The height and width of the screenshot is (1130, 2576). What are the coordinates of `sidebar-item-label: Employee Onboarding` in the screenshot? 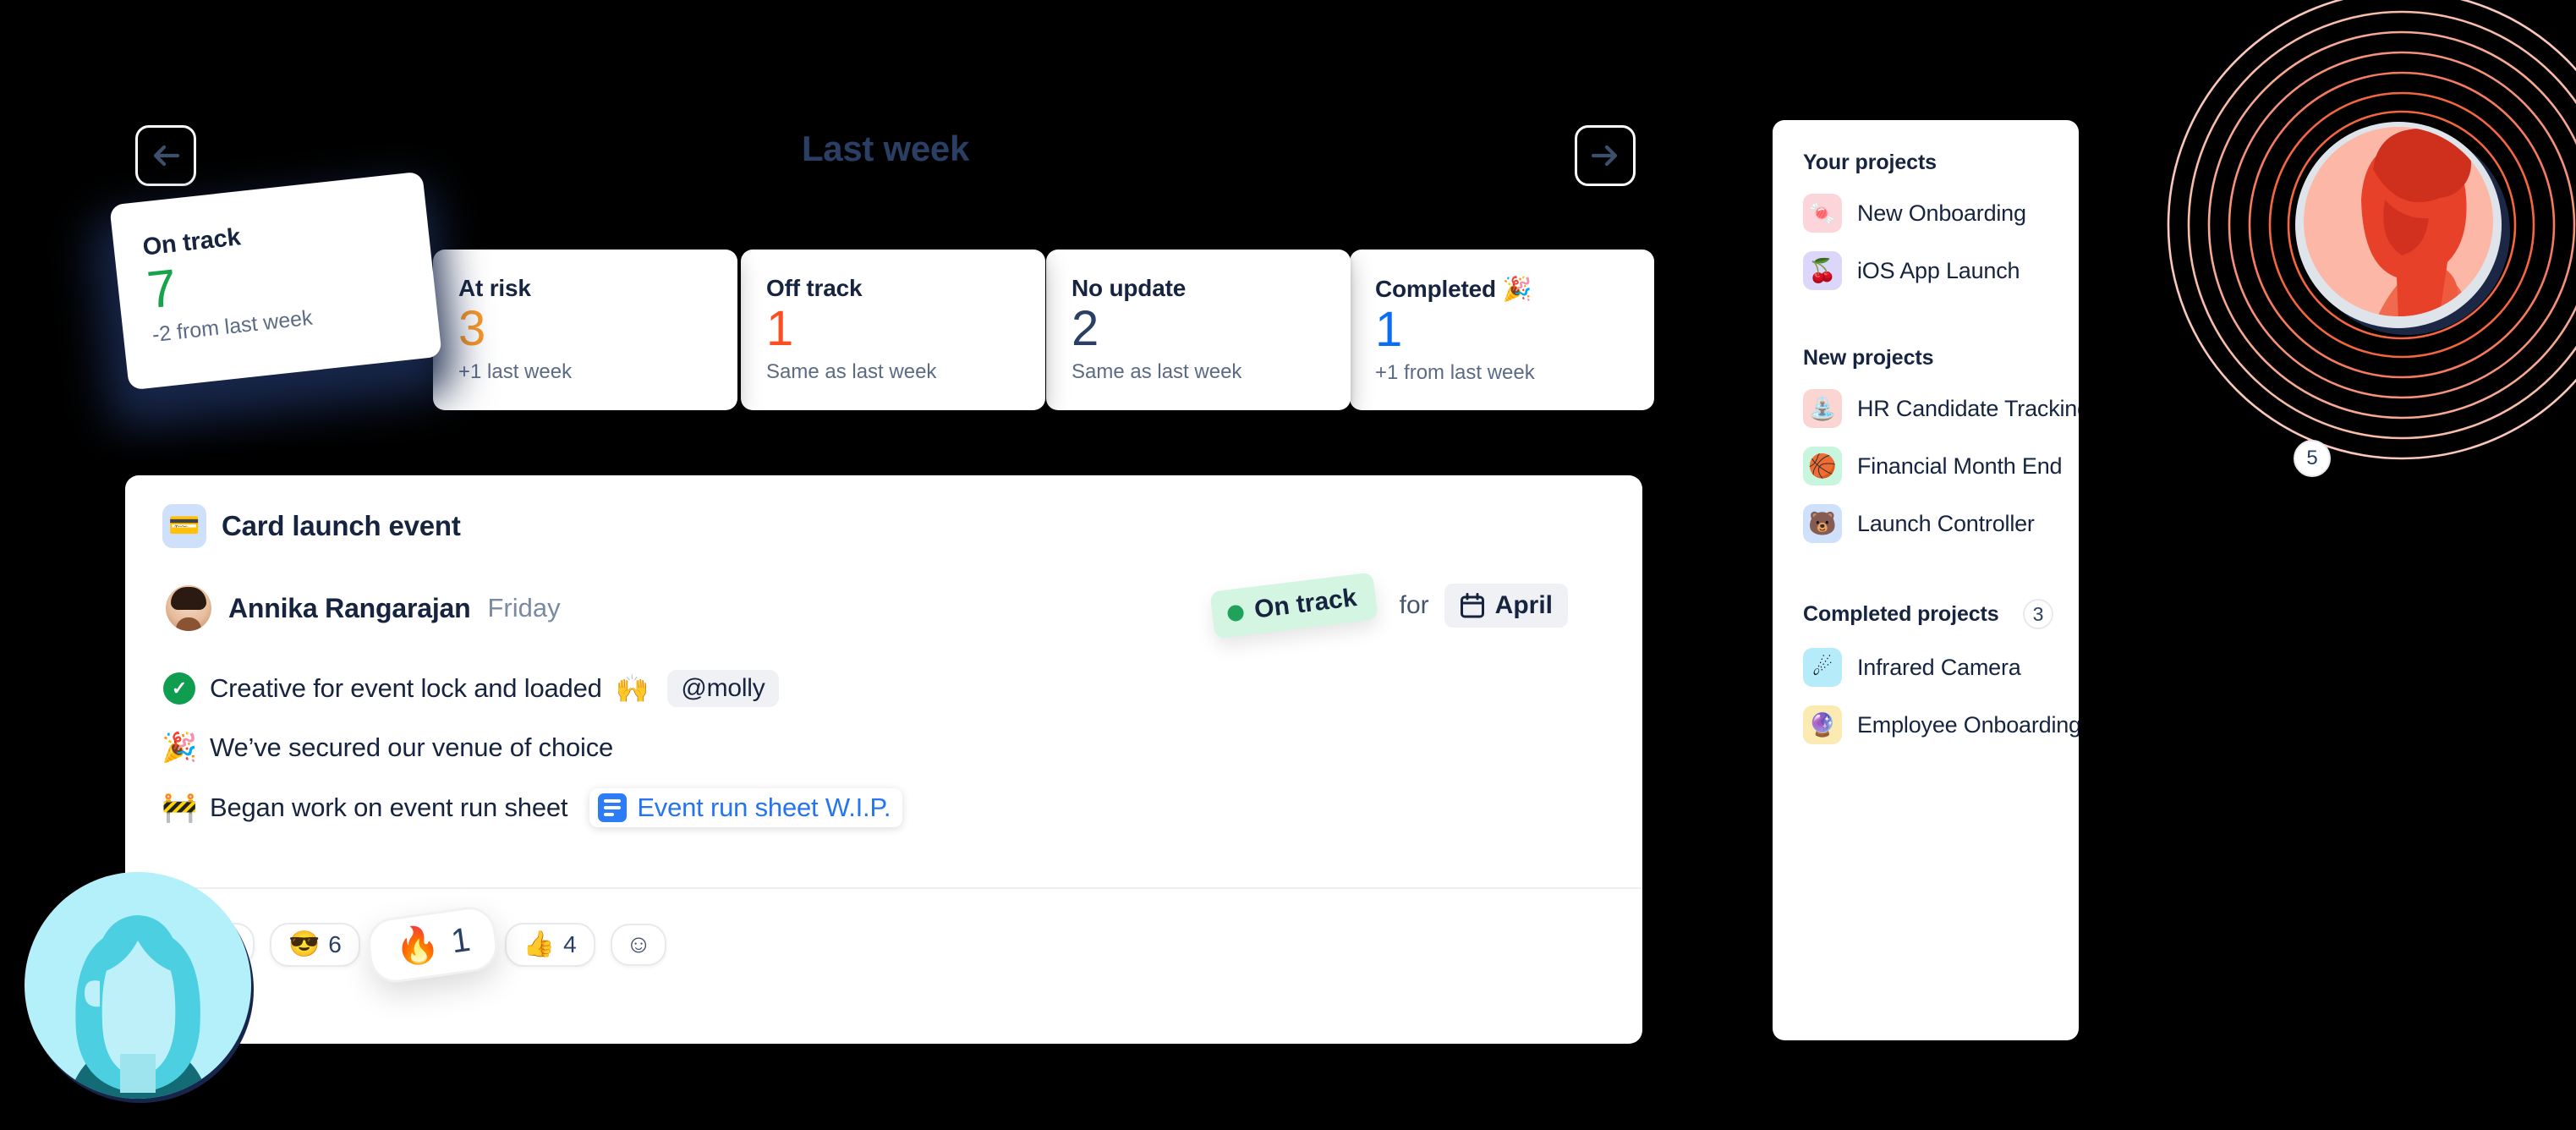 It's located at (1968, 724).